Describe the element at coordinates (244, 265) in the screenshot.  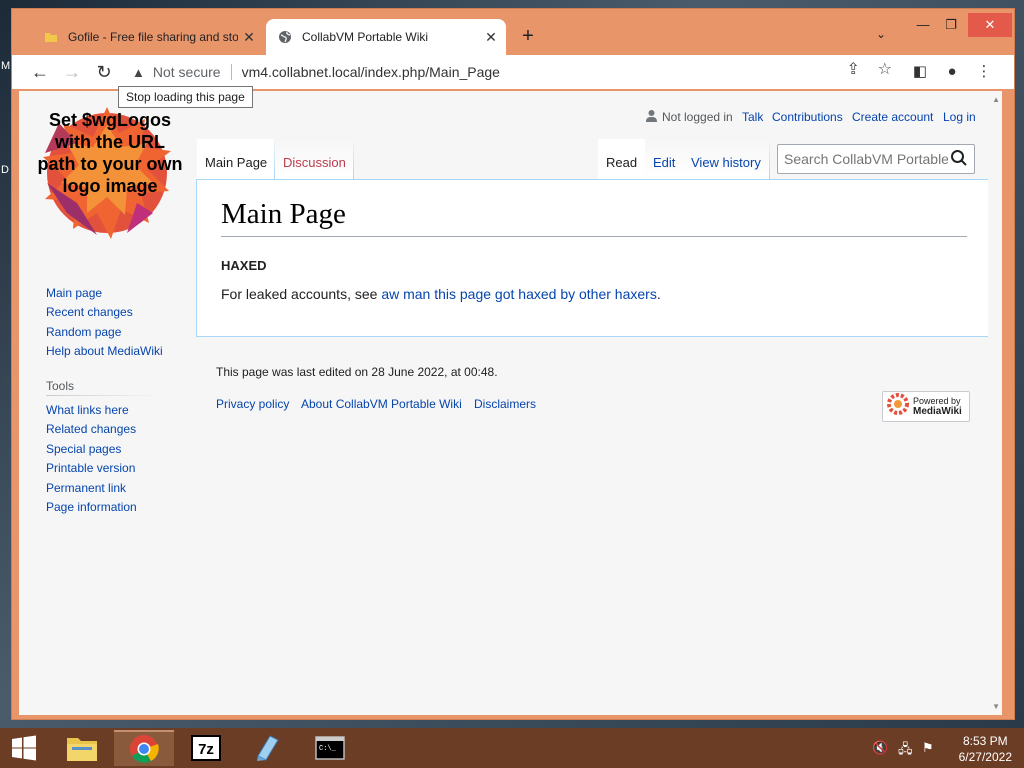
I see `bold-heading: HAXED` at that location.